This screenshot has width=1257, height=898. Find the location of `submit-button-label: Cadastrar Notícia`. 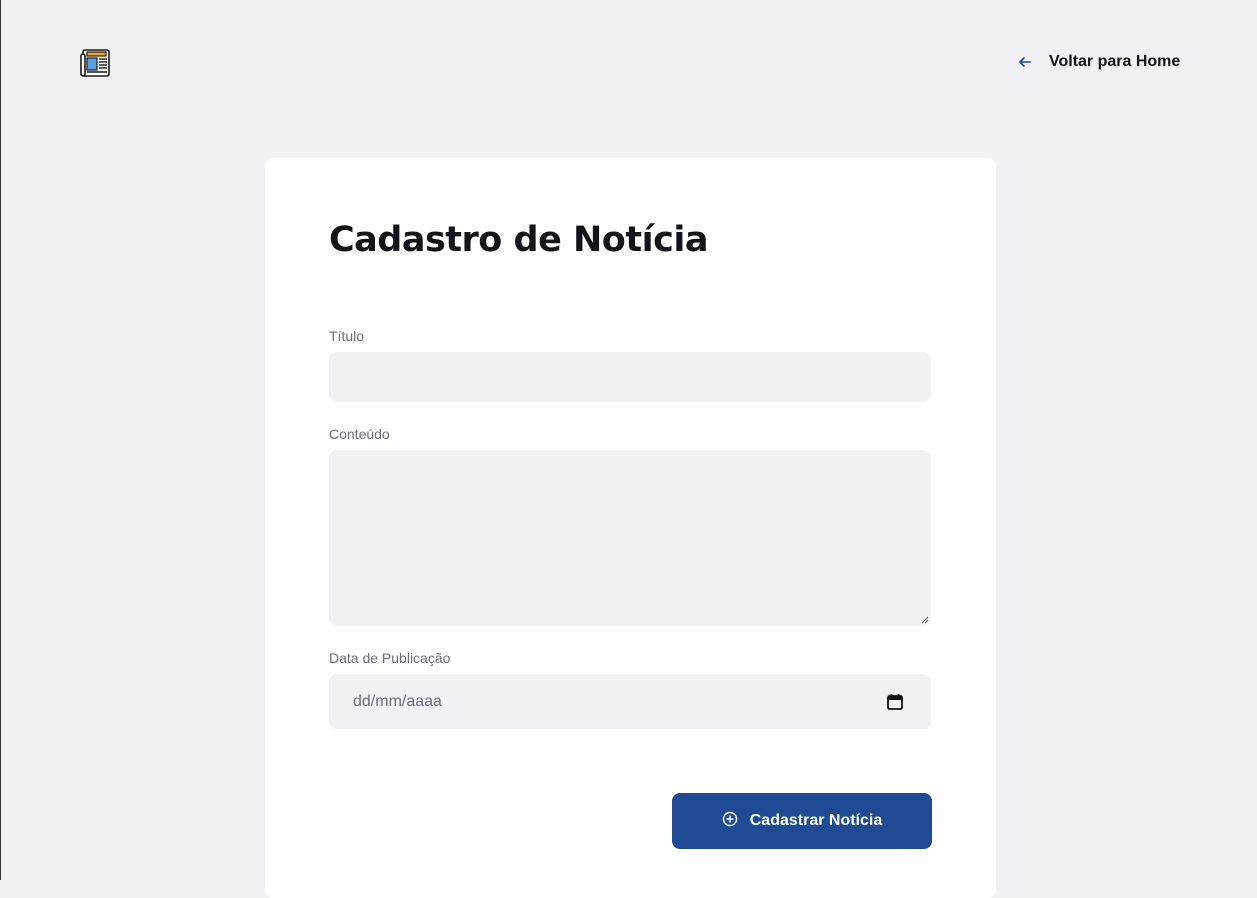

submit-button-label: Cadastrar Notícia is located at coordinates (816, 820).